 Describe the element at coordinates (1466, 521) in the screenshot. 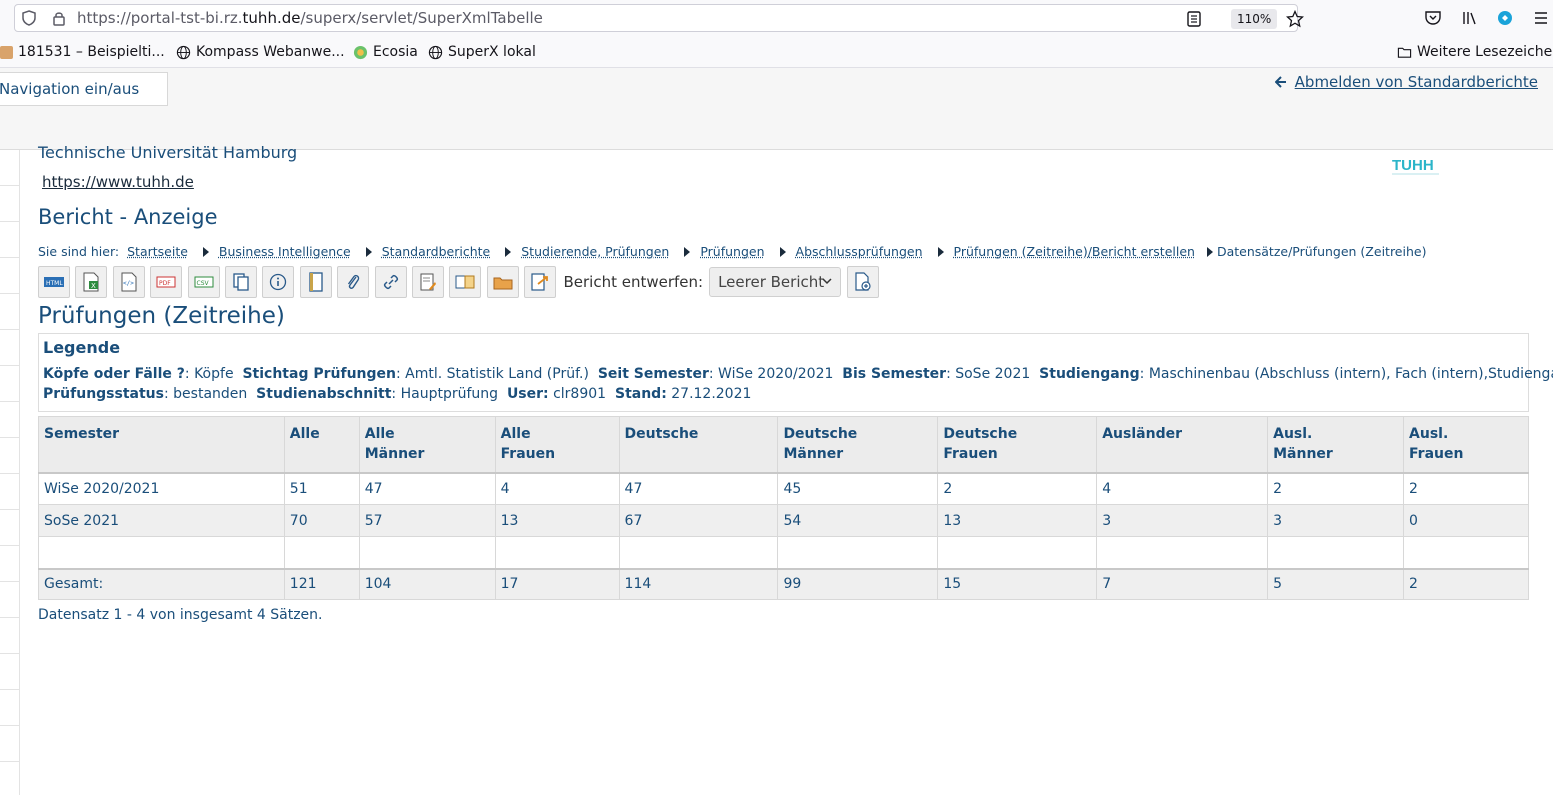

I see `table-cell: 0` at that location.